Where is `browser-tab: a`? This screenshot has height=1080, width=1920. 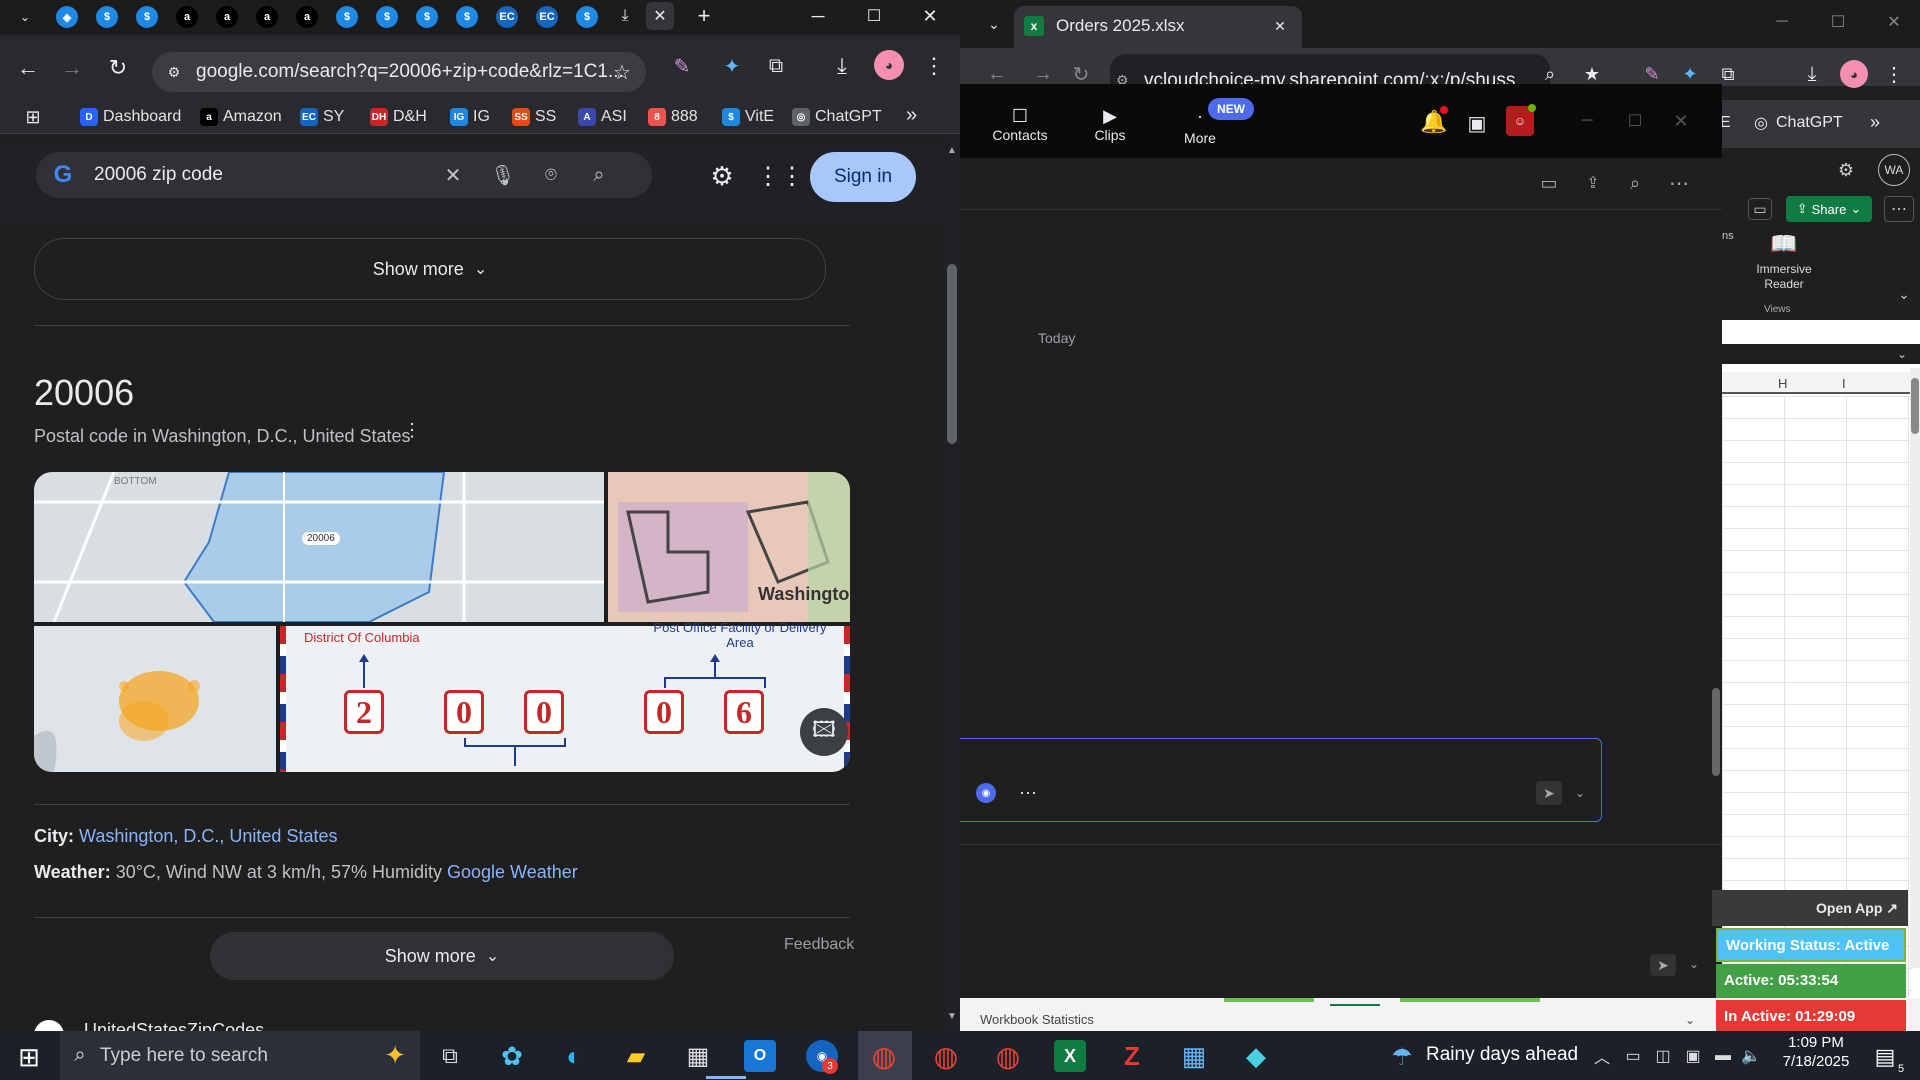
browser-tab: a is located at coordinates (227, 17).